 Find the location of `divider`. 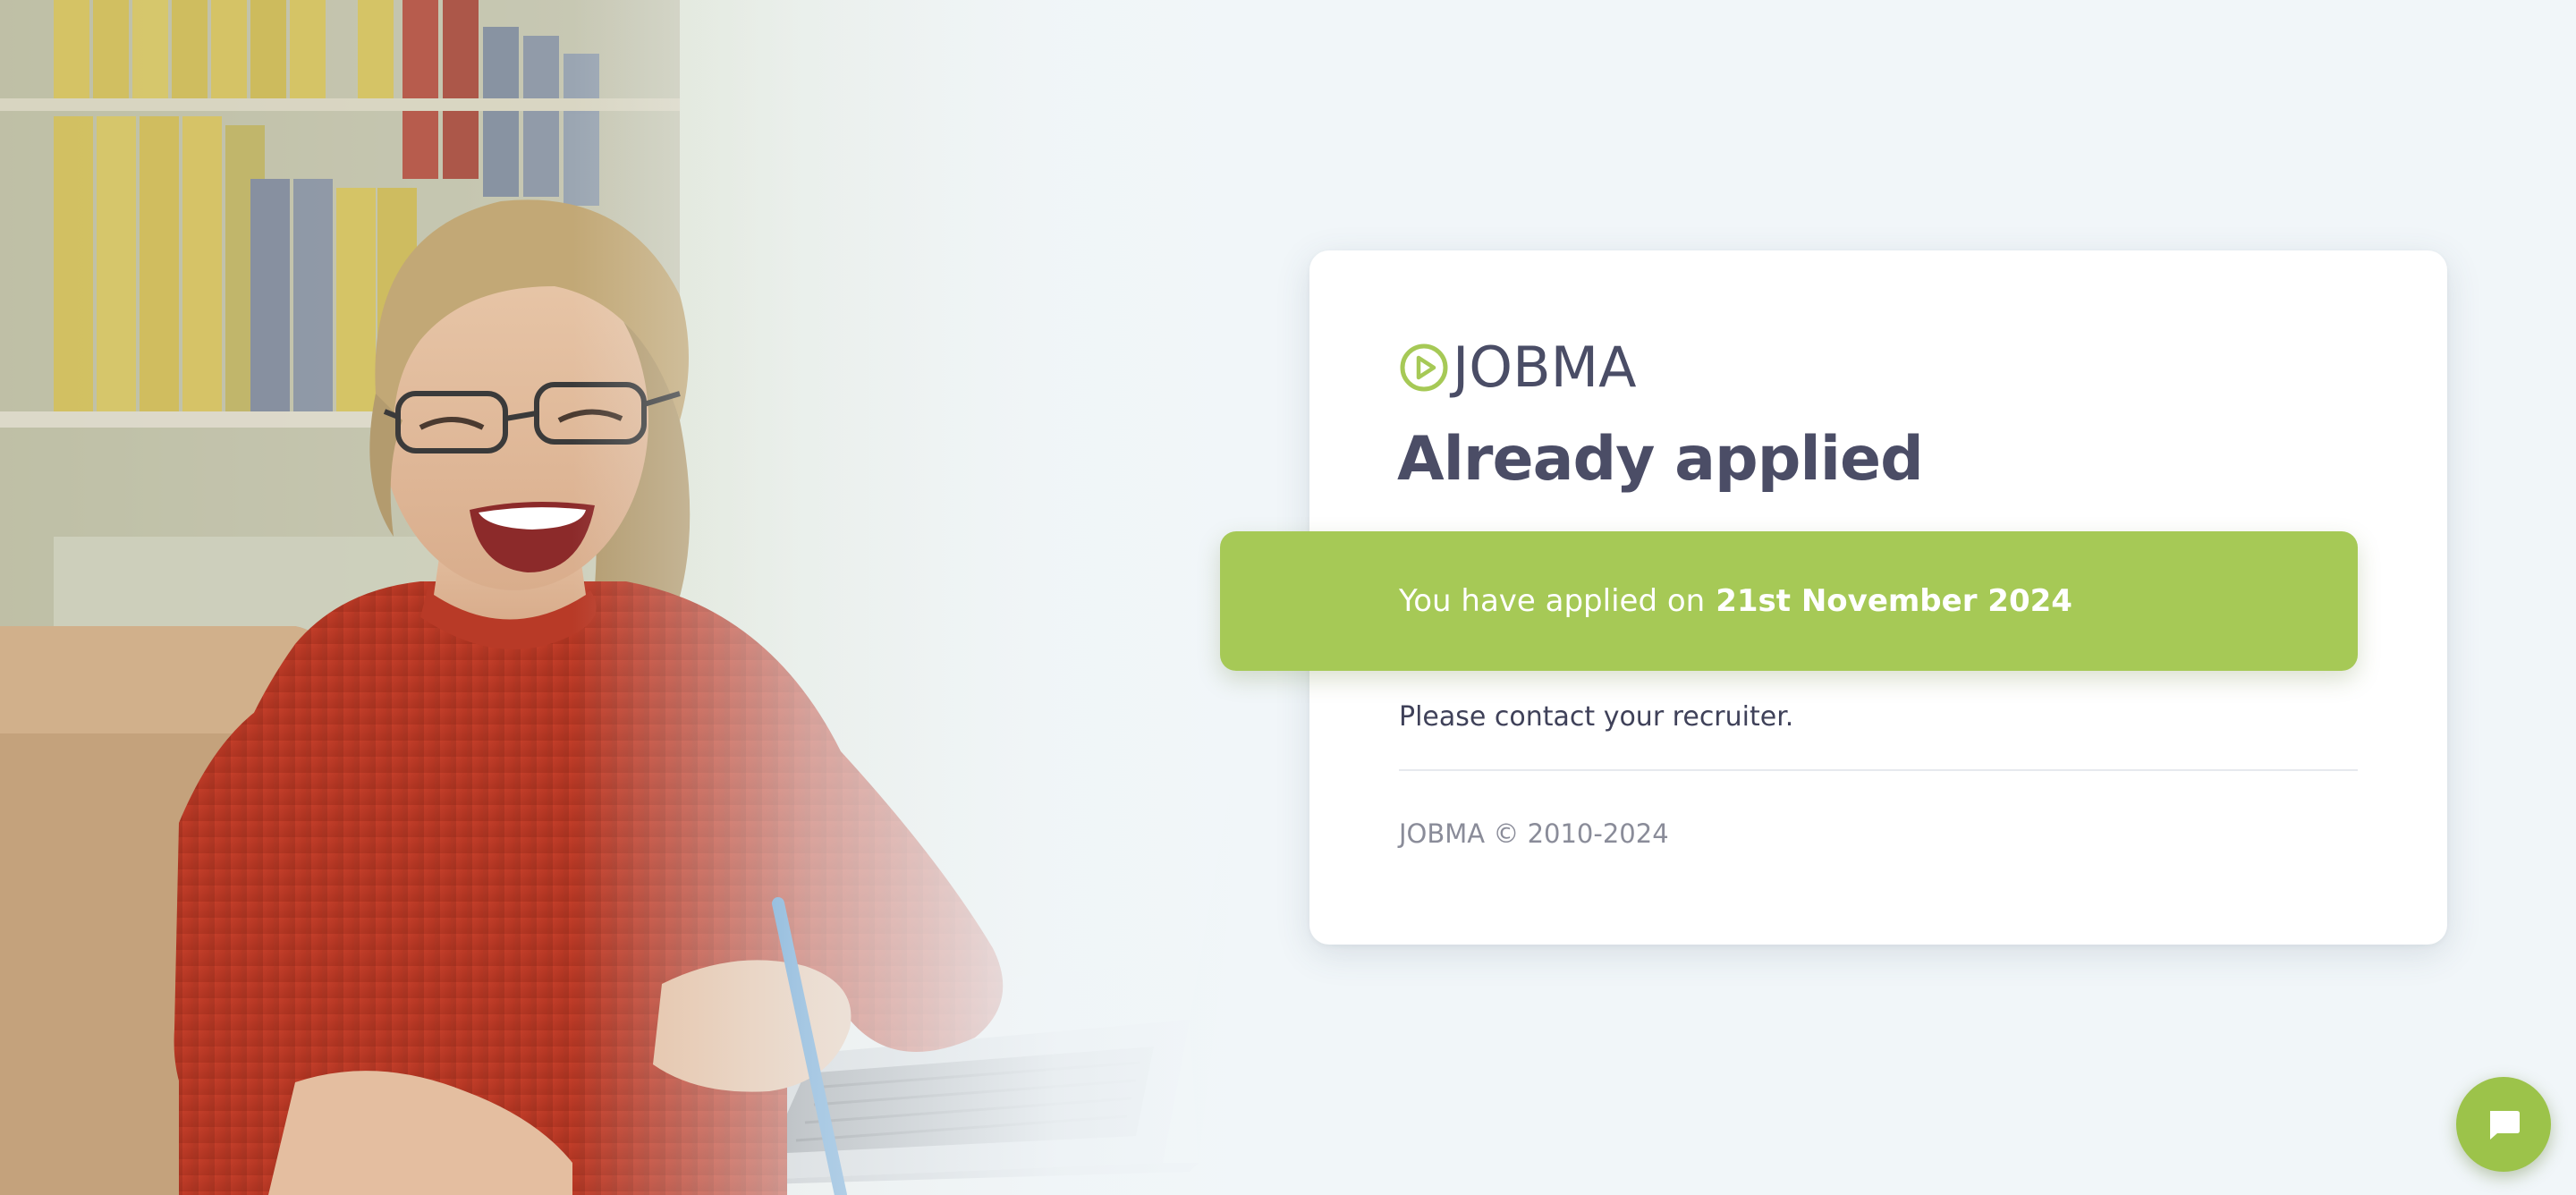

divider is located at coordinates (1878, 770).